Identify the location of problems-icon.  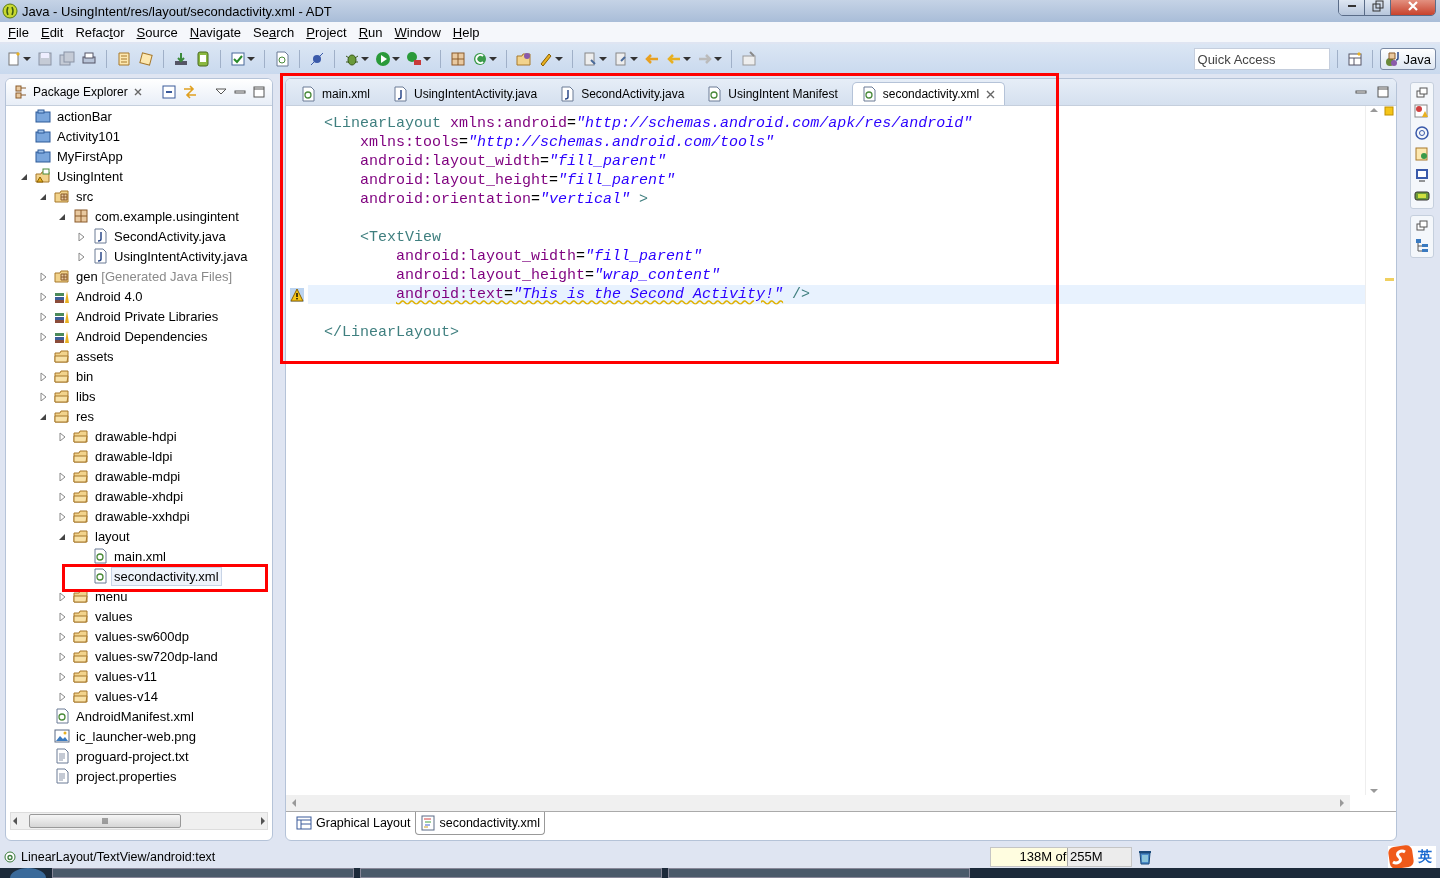
(1422, 112).